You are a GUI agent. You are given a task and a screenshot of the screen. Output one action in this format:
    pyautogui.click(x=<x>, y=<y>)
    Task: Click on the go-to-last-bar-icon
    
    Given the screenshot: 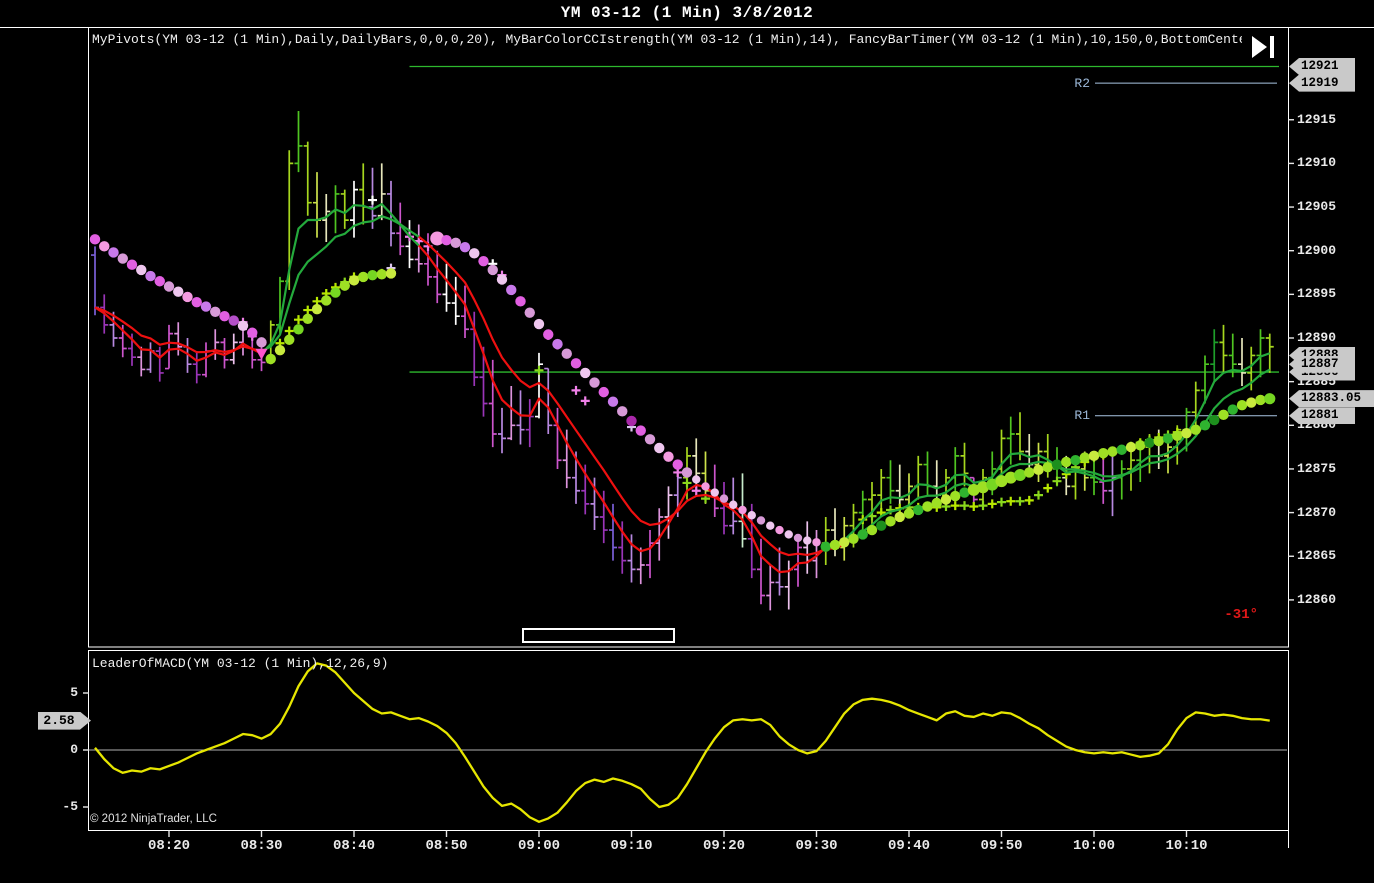 What is the action you would take?
    pyautogui.click(x=1264, y=47)
    